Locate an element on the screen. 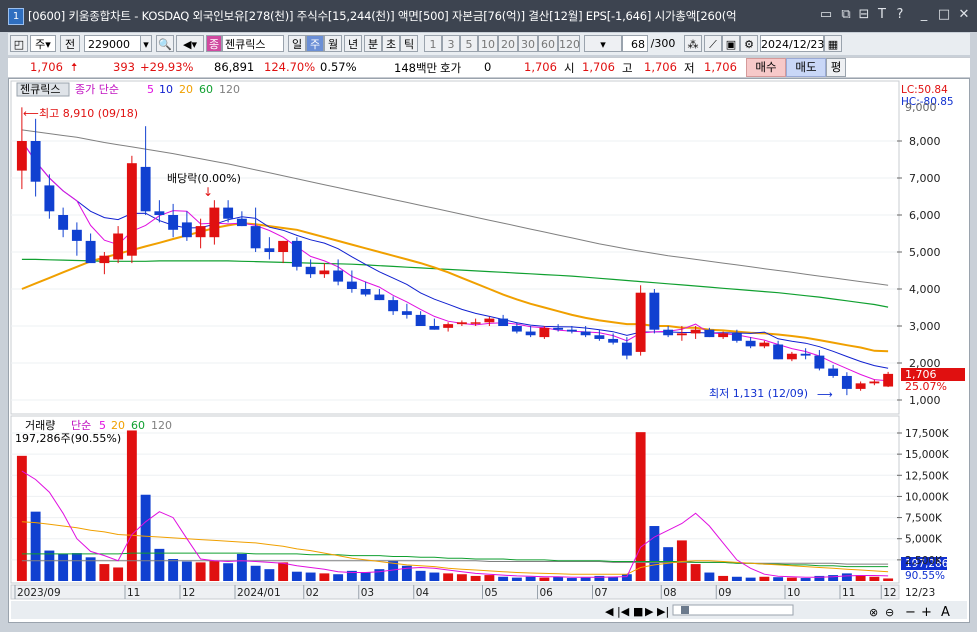  average-button: 평 is located at coordinates (836, 67).